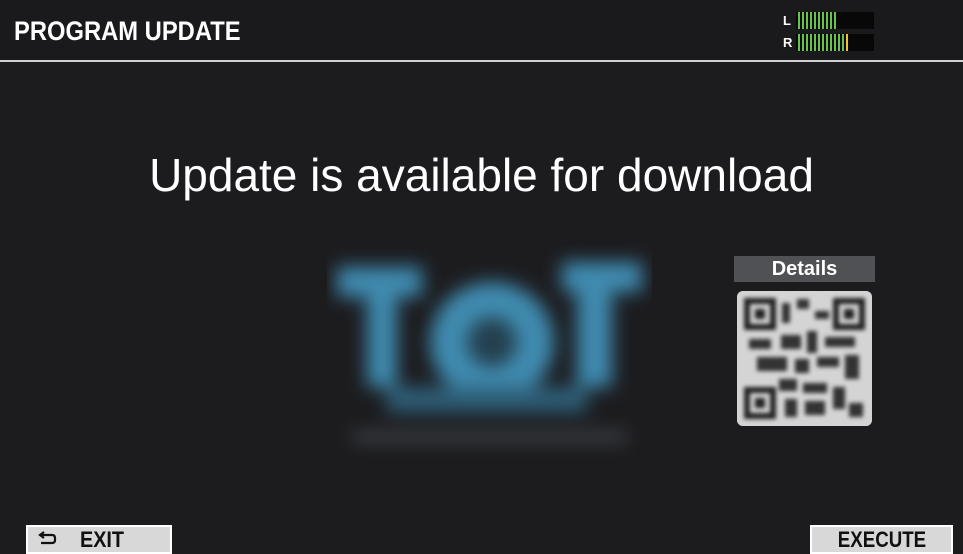 The width and height of the screenshot is (963, 554). I want to click on meter-right-label: R, so click(788, 42).